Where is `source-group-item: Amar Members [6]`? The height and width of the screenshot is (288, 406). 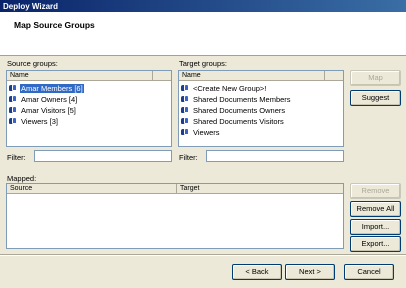
source-group-item: Amar Members [6] is located at coordinates (47, 88).